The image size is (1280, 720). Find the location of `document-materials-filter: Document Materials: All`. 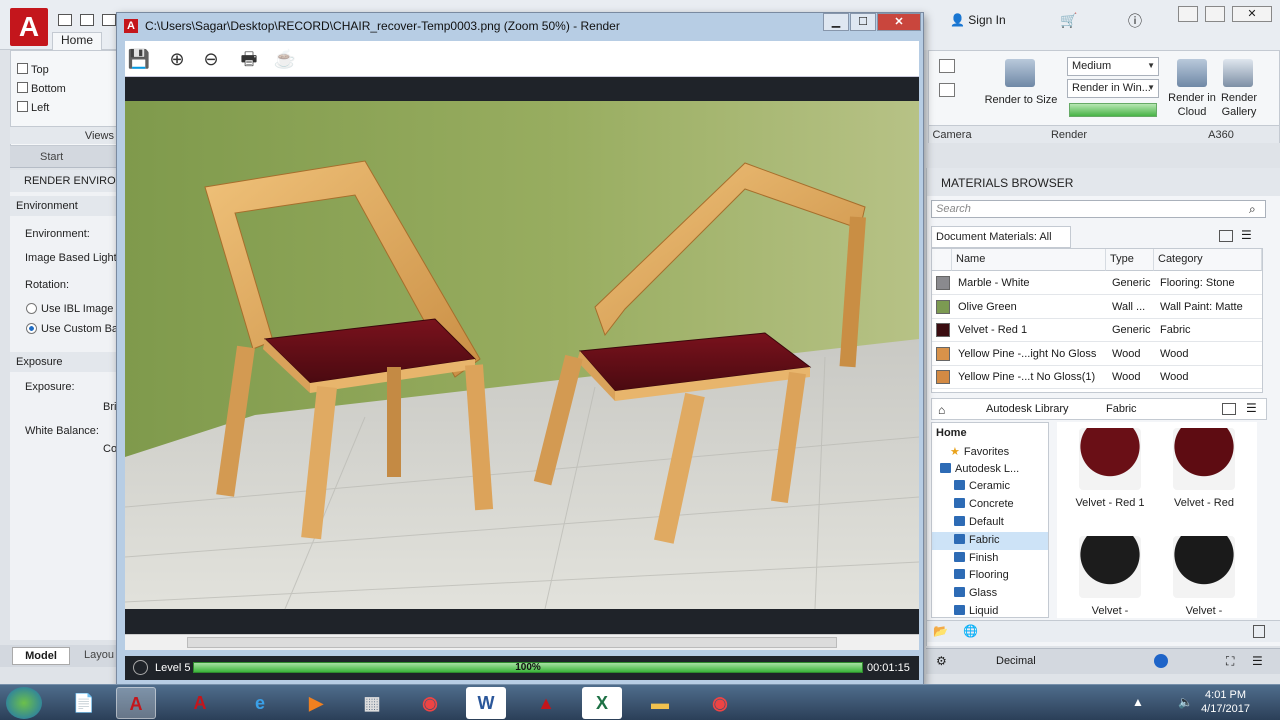

document-materials-filter: Document Materials: All is located at coordinates (1001, 237).